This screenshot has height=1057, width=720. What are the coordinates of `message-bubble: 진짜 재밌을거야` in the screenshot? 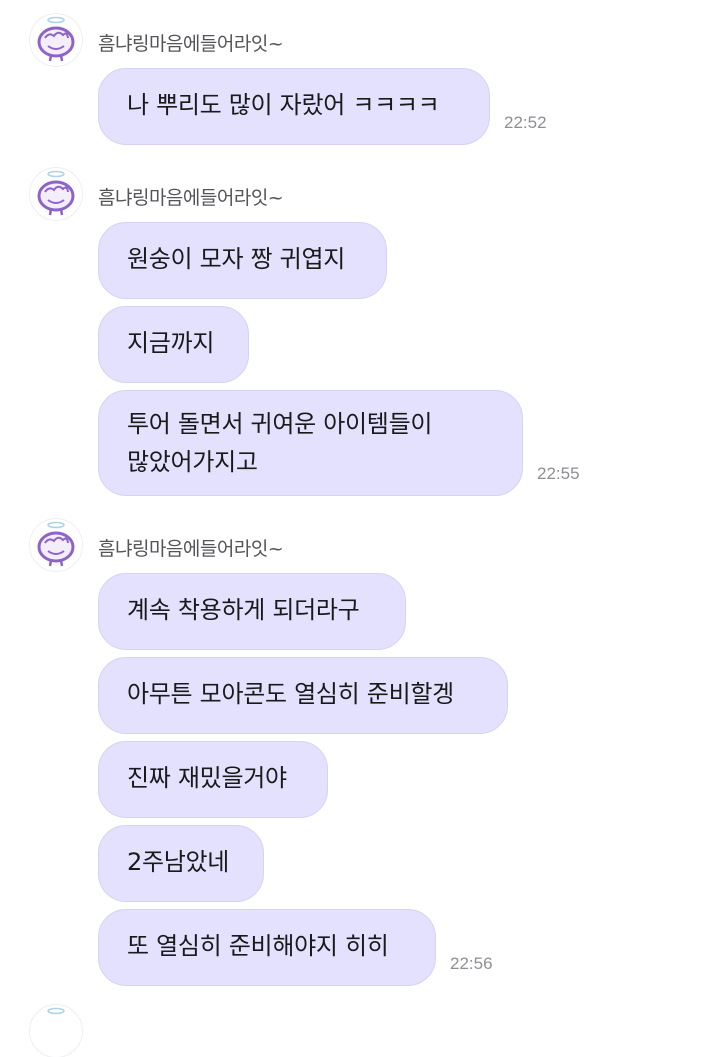 It's located at (213, 779).